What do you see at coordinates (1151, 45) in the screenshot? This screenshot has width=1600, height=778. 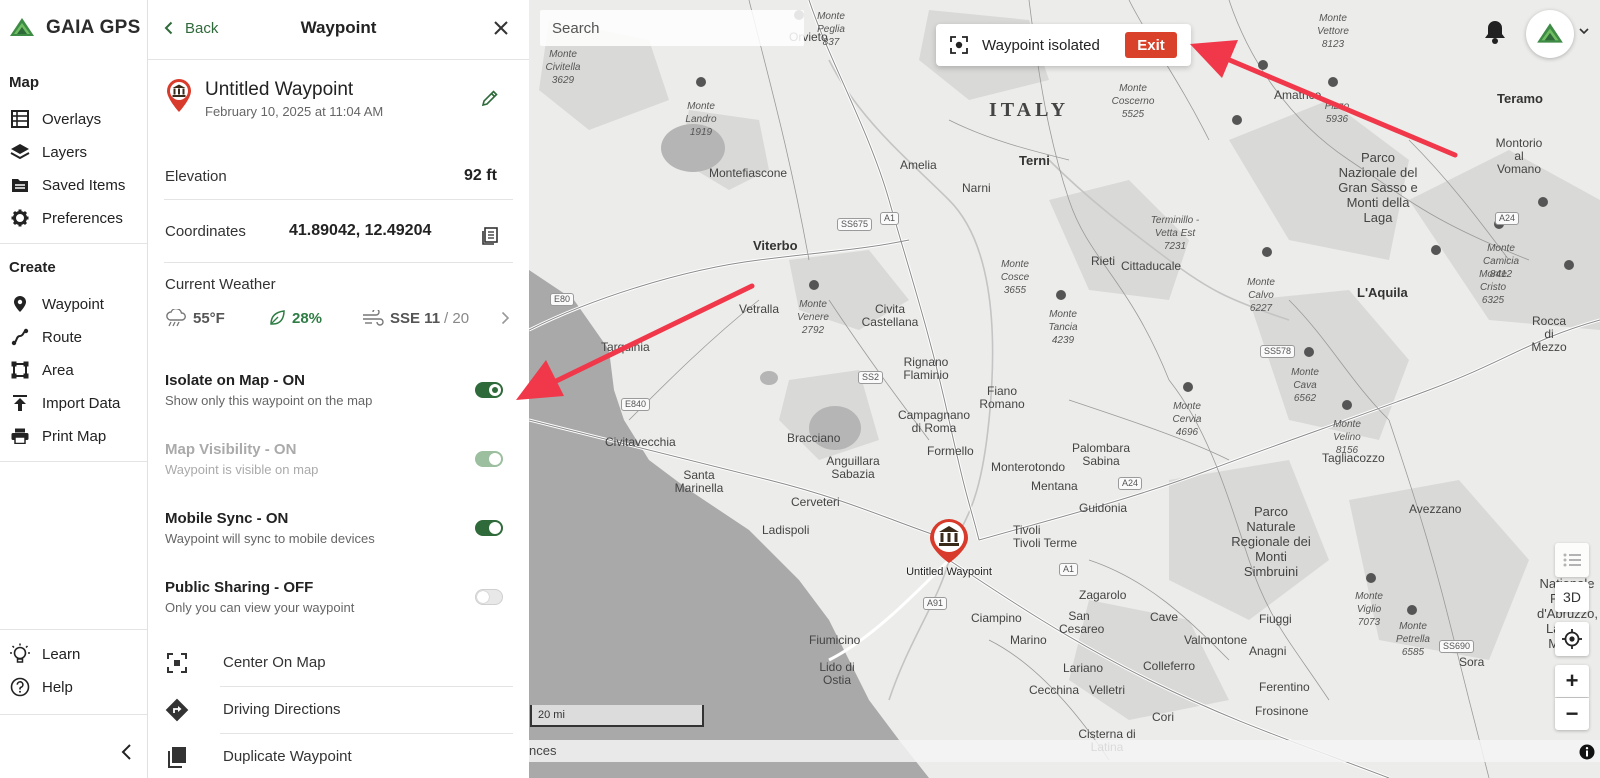 I see `exit-isolation-button: Exit` at bounding box center [1151, 45].